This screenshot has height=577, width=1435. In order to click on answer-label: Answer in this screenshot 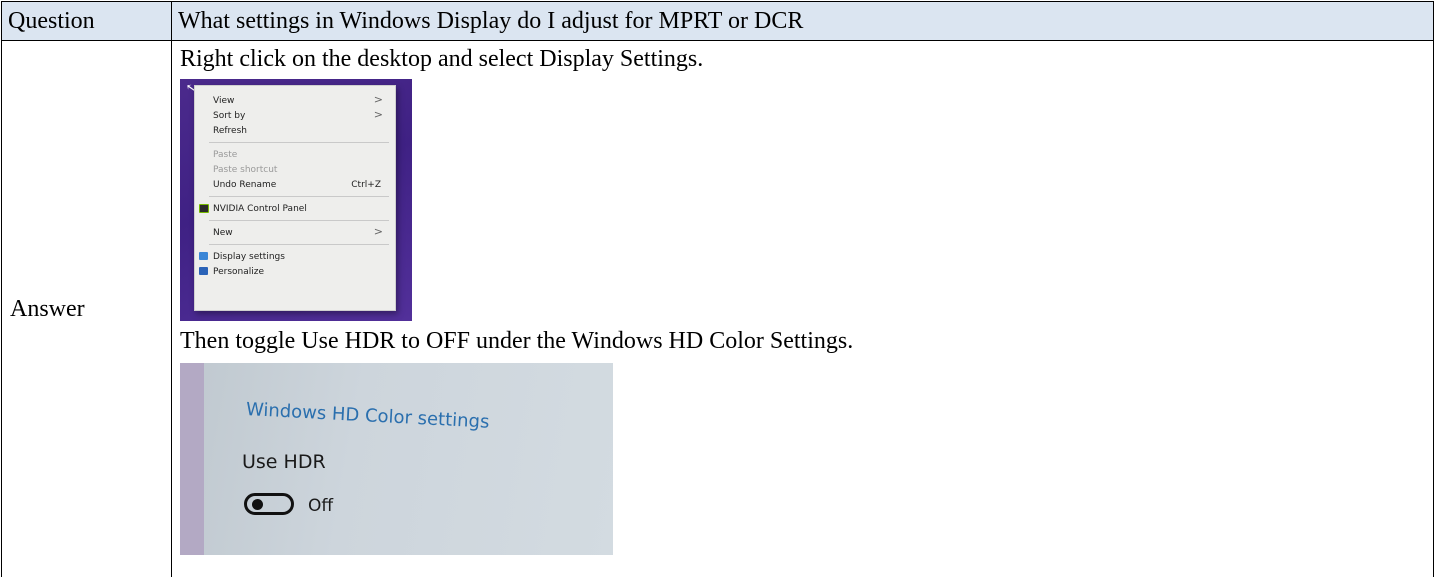, I will do `click(86, 308)`.